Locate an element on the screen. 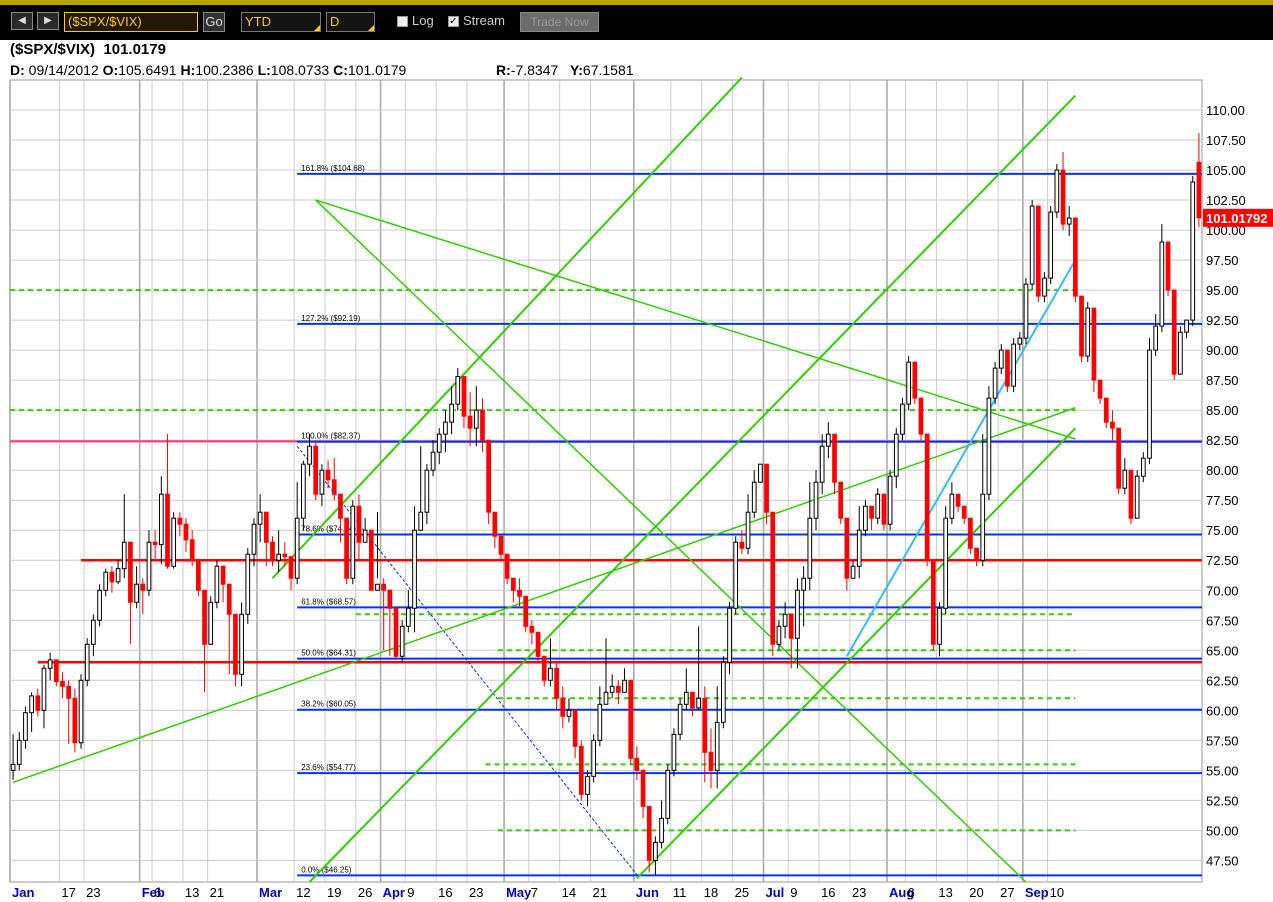  fib-level-label: 61.8% ($68.57) is located at coordinates (328, 601).